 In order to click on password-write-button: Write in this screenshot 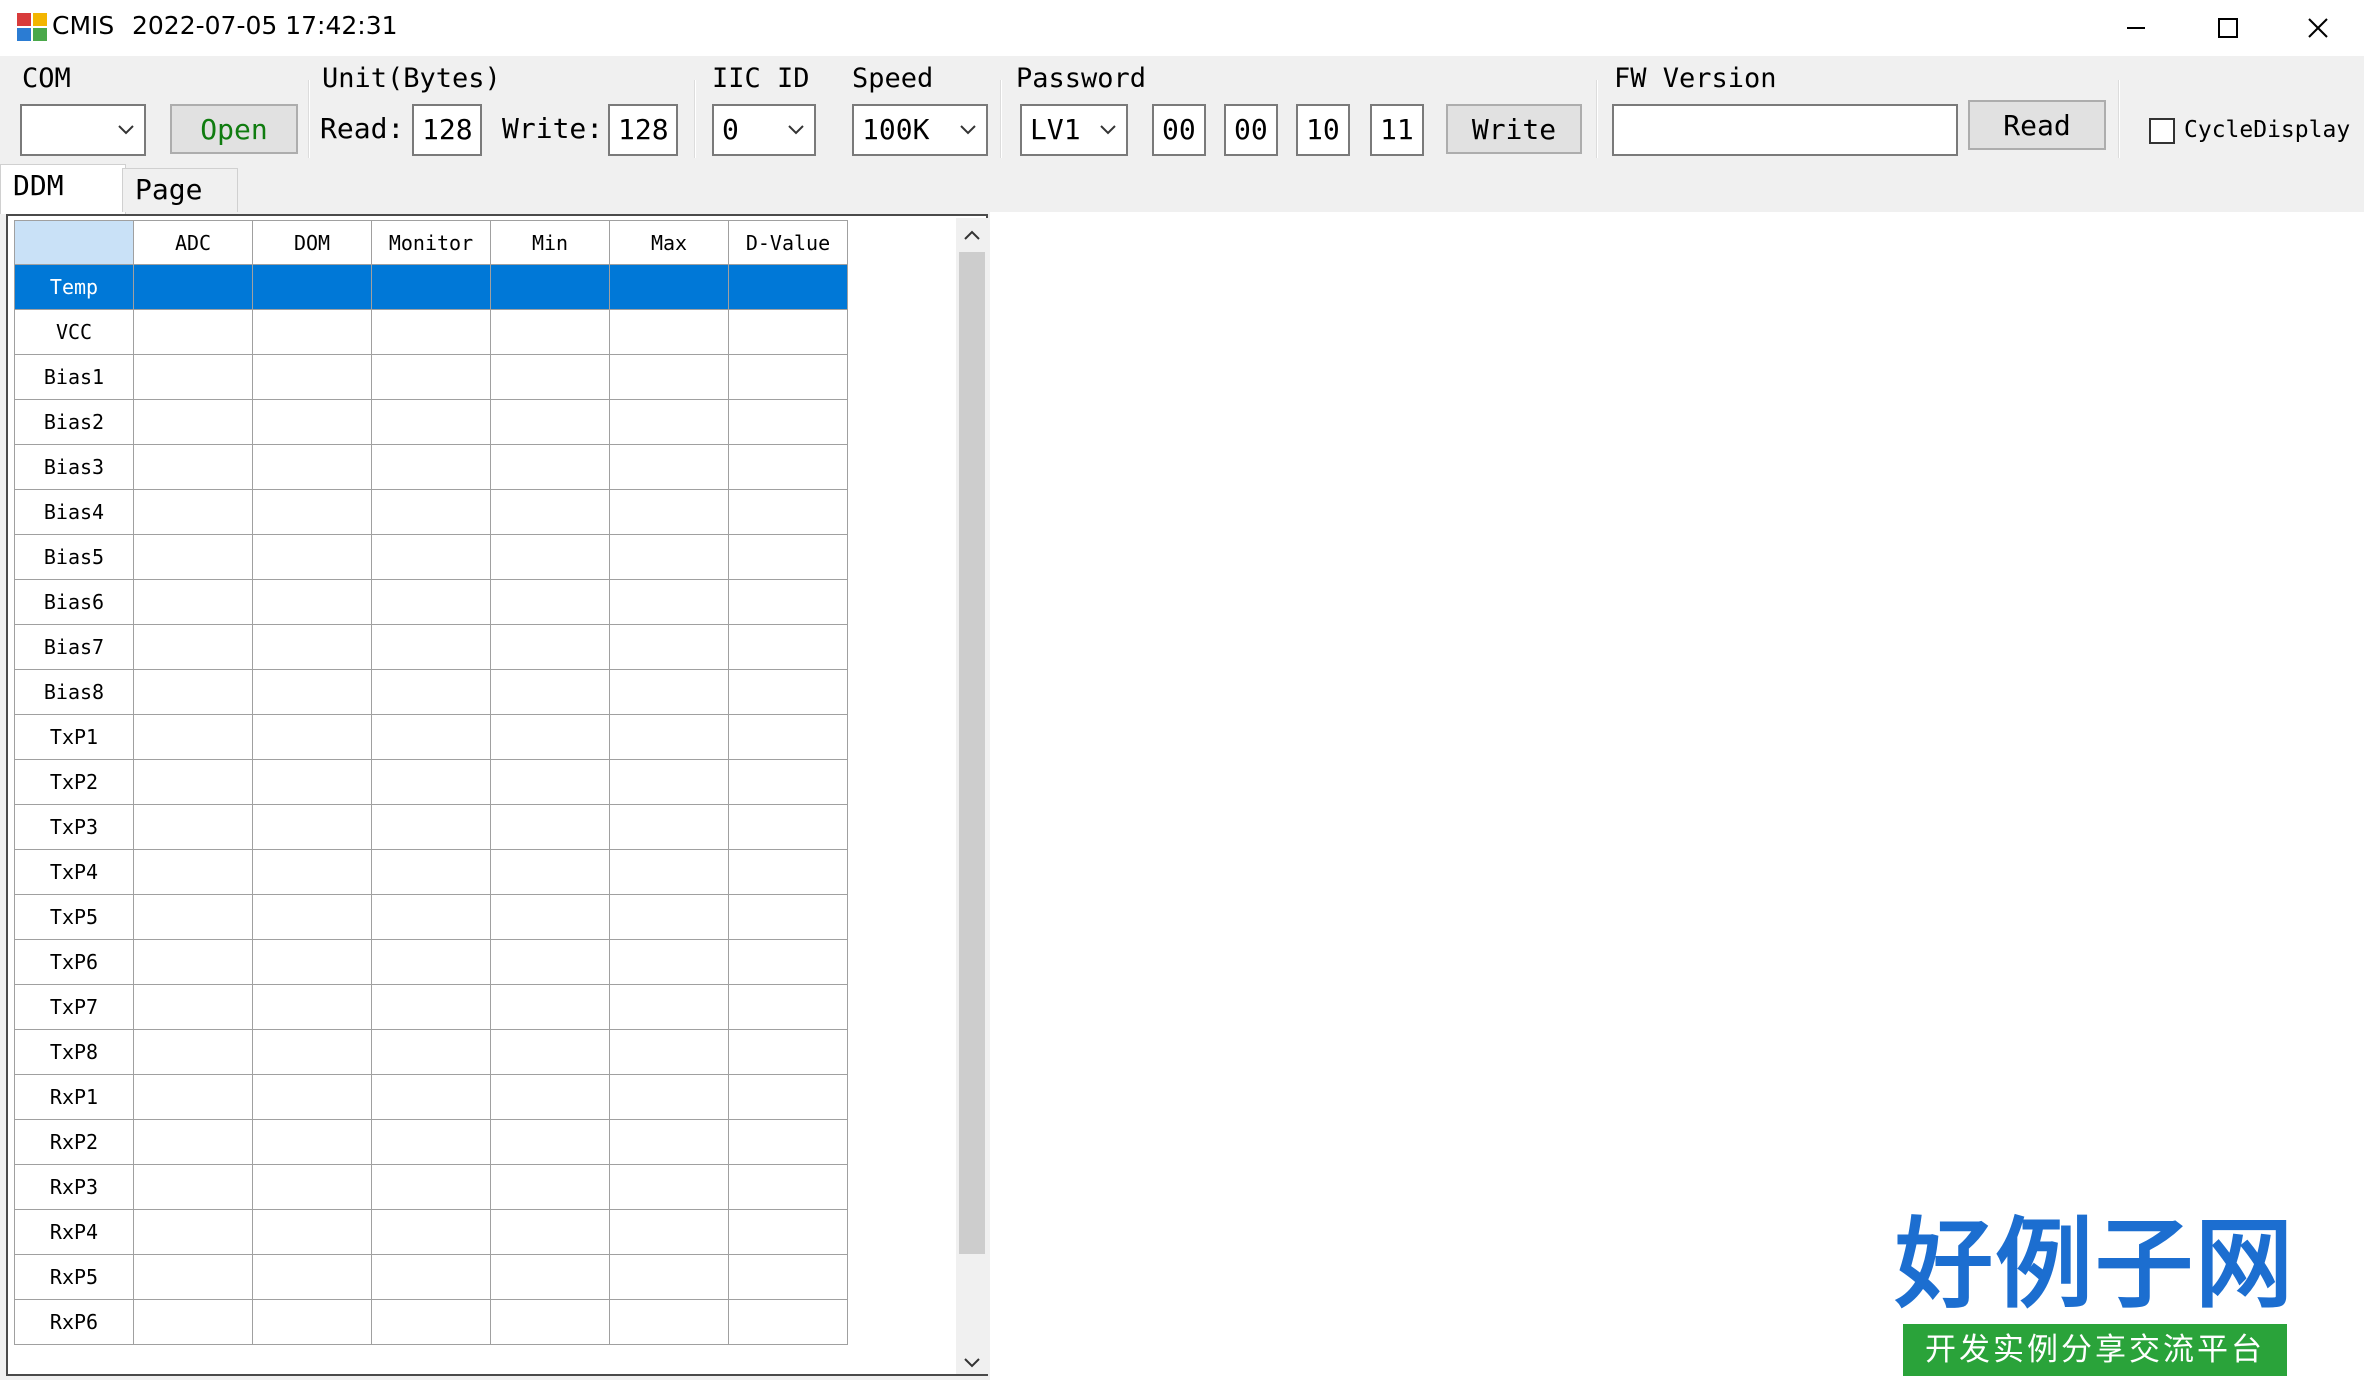, I will do `click(1514, 129)`.